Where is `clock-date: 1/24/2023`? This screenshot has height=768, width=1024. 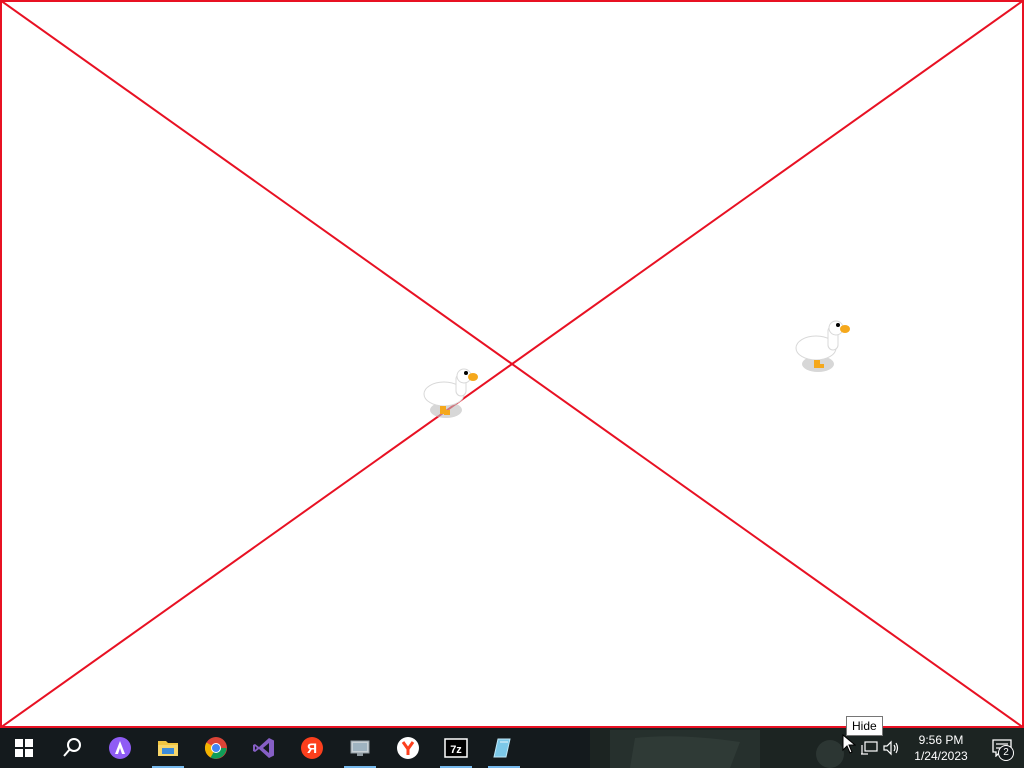
clock-date: 1/24/2023 is located at coordinates (941, 756).